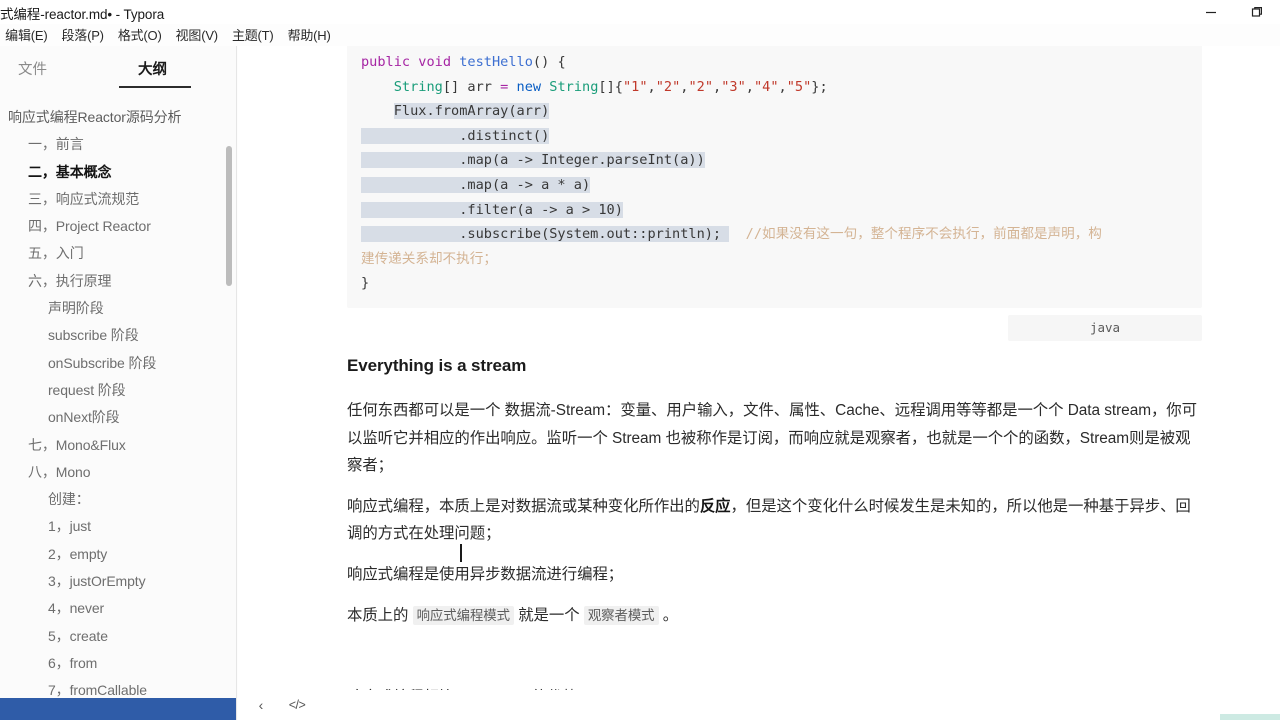 This screenshot has width=1280, height=720. Describe the element at coordinates (118, 417) in the screenshot. I see `outline-item: onNext阶段` at that location.